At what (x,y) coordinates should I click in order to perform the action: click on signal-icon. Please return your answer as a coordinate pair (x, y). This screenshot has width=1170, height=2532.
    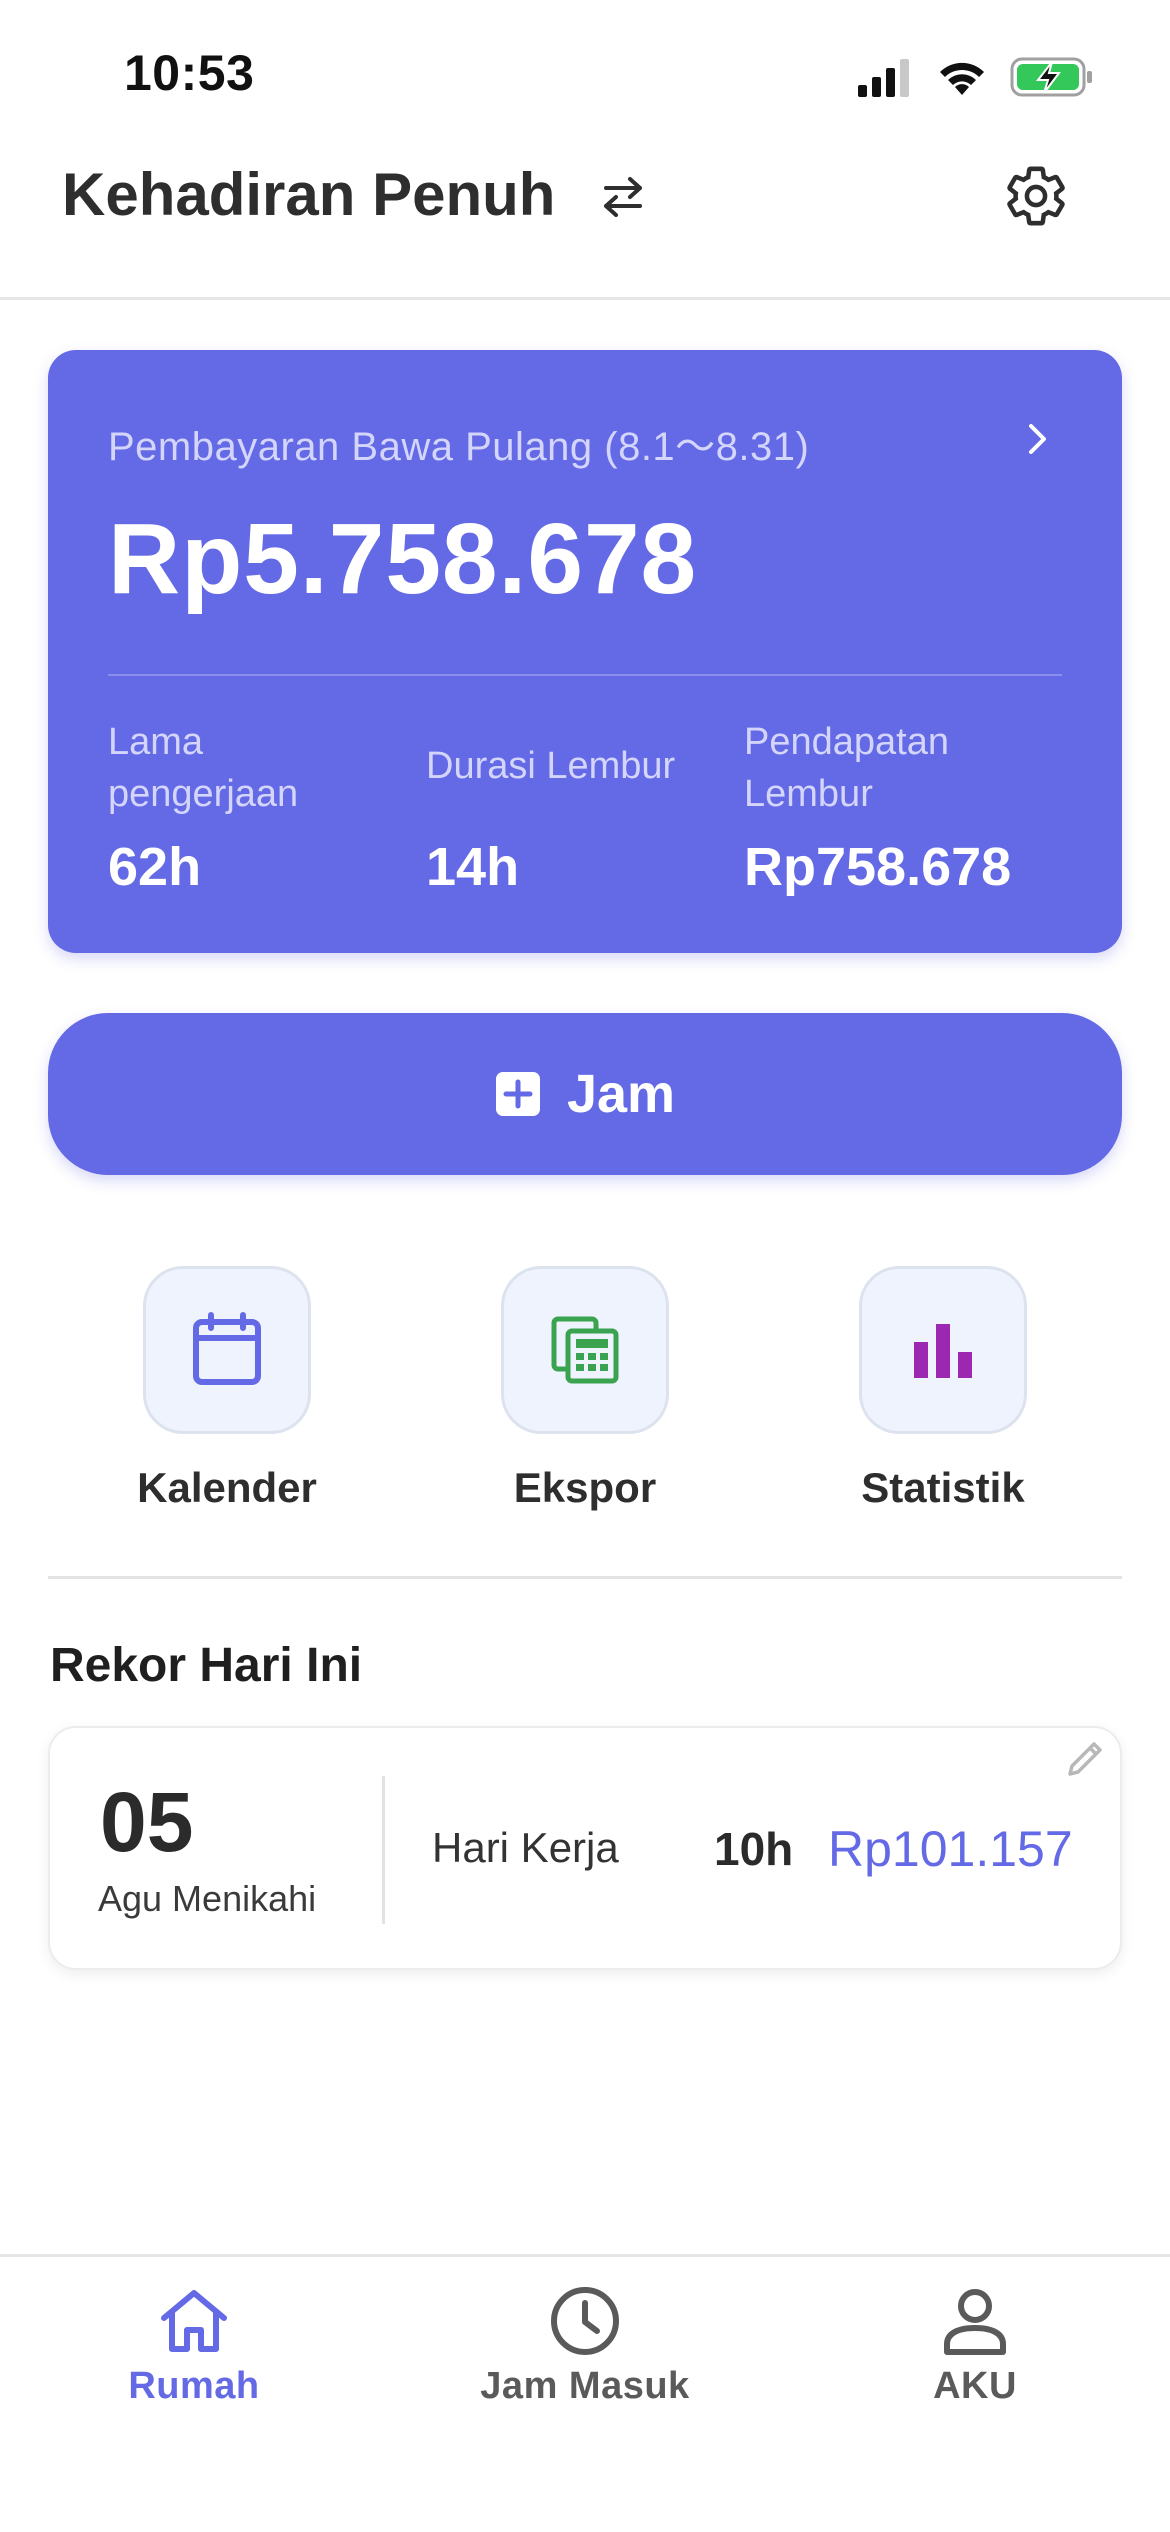
    Looking at the image, I should click on (883, 78).